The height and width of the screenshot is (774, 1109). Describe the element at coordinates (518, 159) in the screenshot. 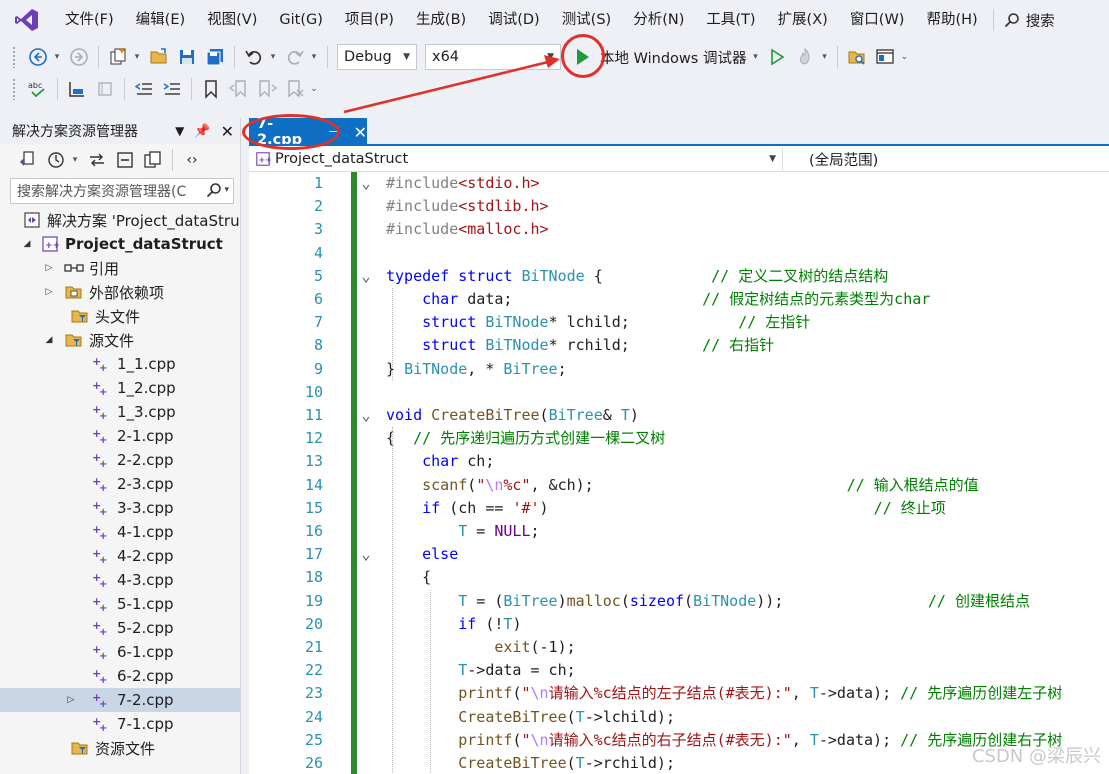

I see `project-navigation-combo: ++ Project_dataStruct ▼` at that location.